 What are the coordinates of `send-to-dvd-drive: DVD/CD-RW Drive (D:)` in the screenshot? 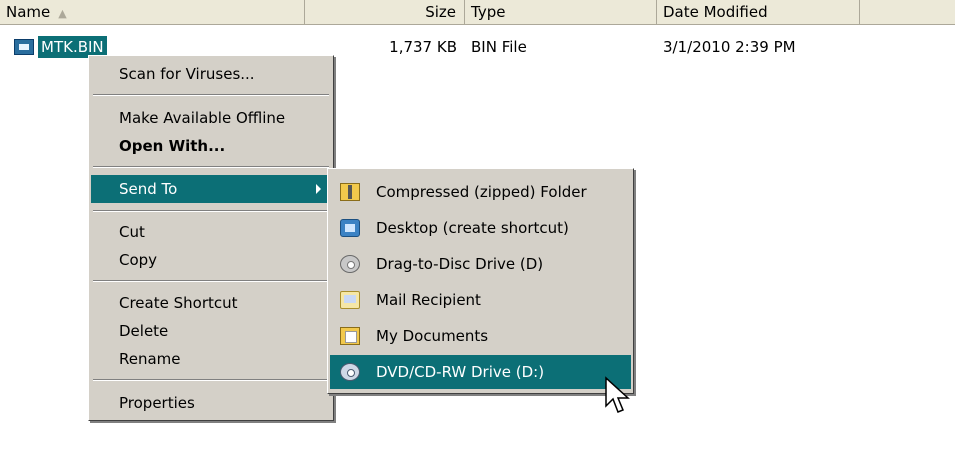 It's located at (480, 372).